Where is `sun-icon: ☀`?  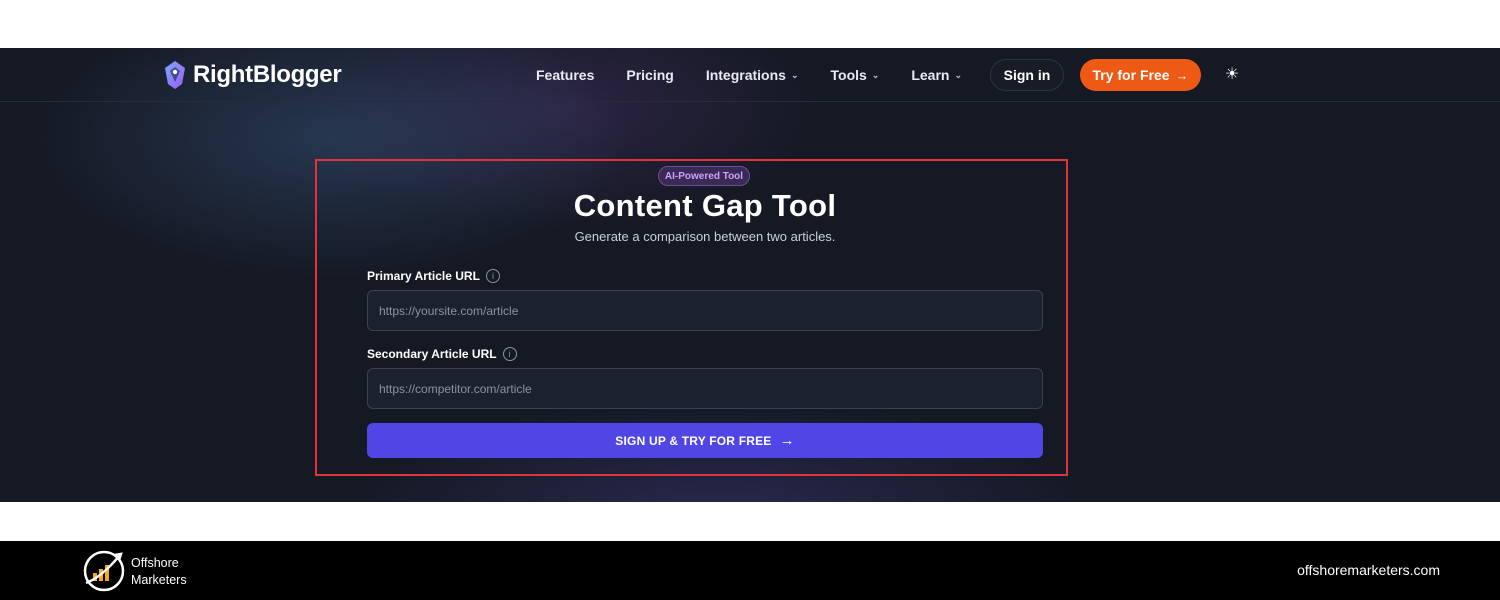 sun-icon: ☀ is located at coordinates (1232, 74).